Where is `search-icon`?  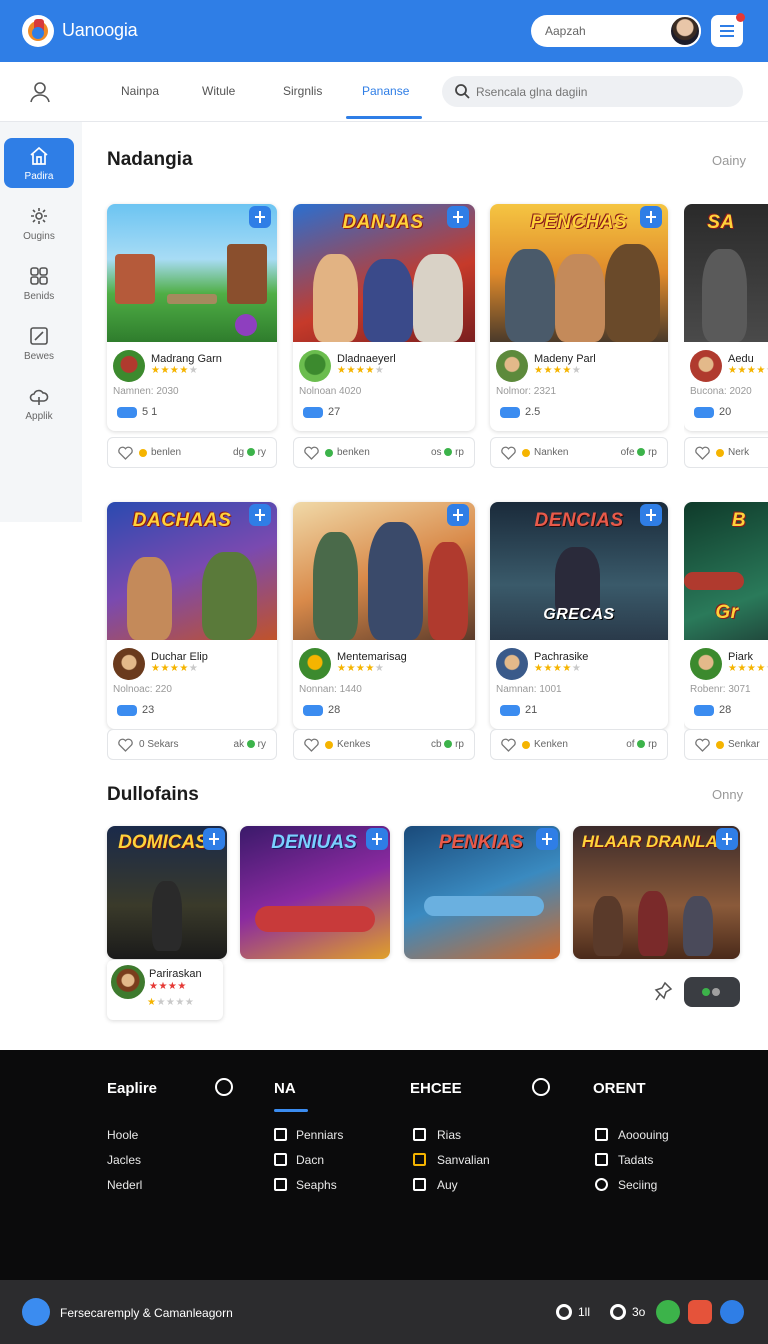
search-icon is located at coordinates (462, 91).